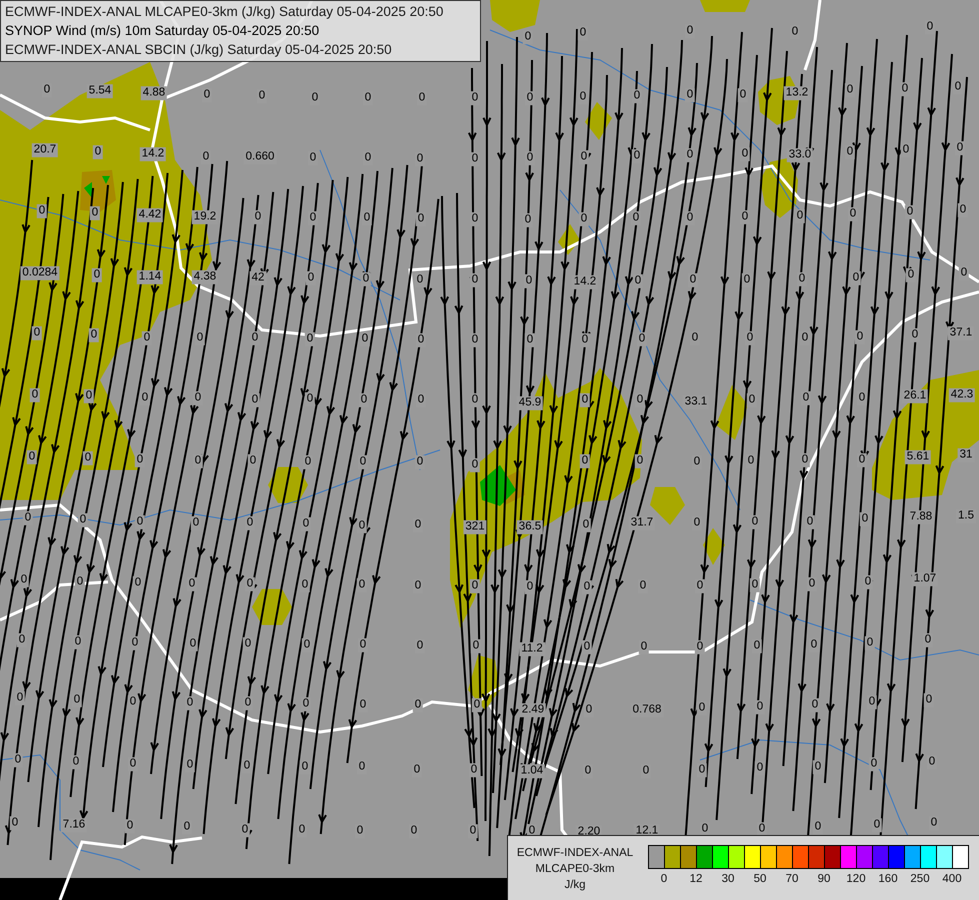  Describe the element at coordinates (100, 91) in the screenshot. I see `station-value: 5.54` at that location.